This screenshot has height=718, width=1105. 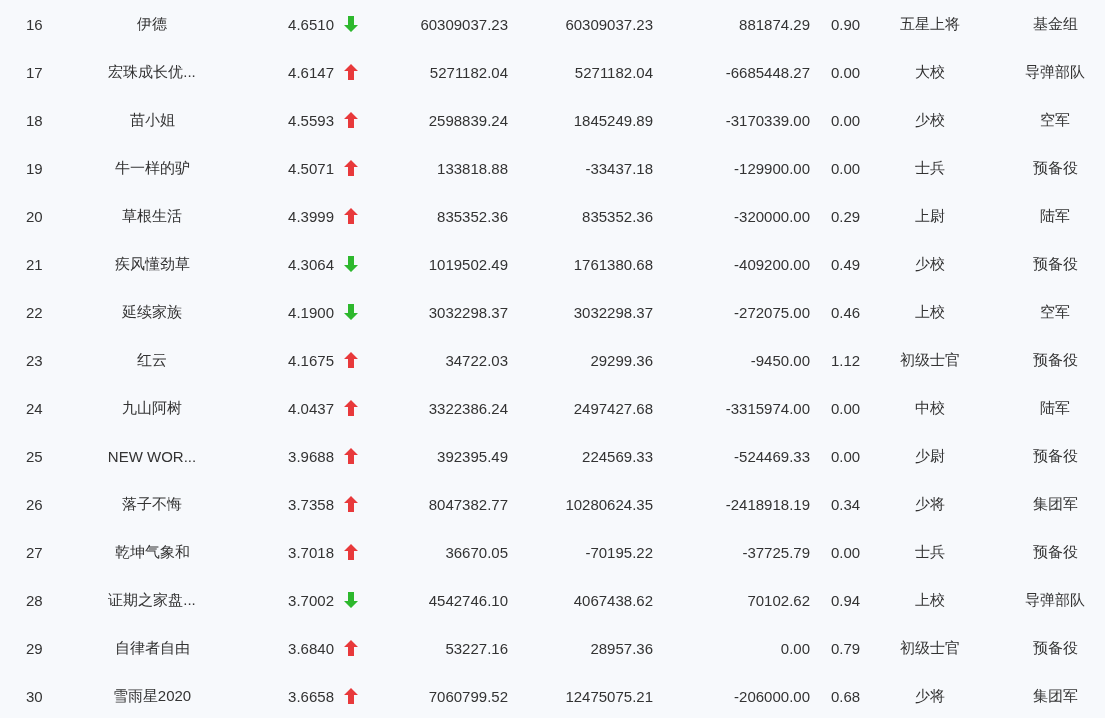 I want to click on score-cell-text: 4.1675, so click(x=311, y=360).